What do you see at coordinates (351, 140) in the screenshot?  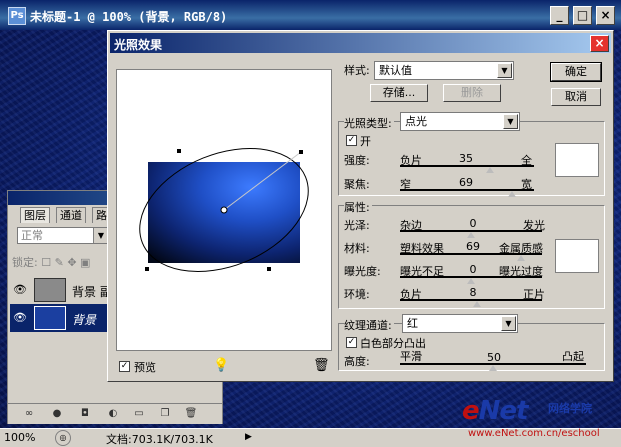 I see `light-on-checkbox: ✓` at bounding box center [351, 140].